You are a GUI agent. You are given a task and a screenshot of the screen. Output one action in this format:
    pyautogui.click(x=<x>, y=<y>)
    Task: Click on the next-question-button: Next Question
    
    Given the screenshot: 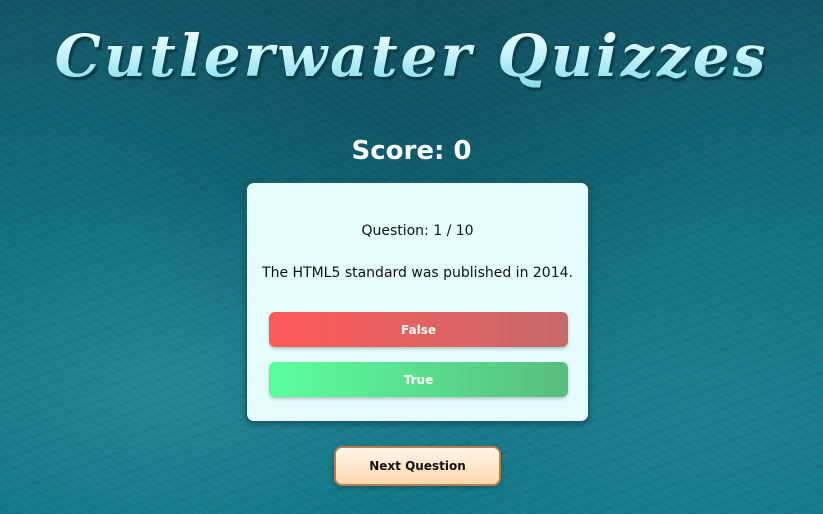 What is the action you would take?
    pyautogui.click(x=417, y=466)
    